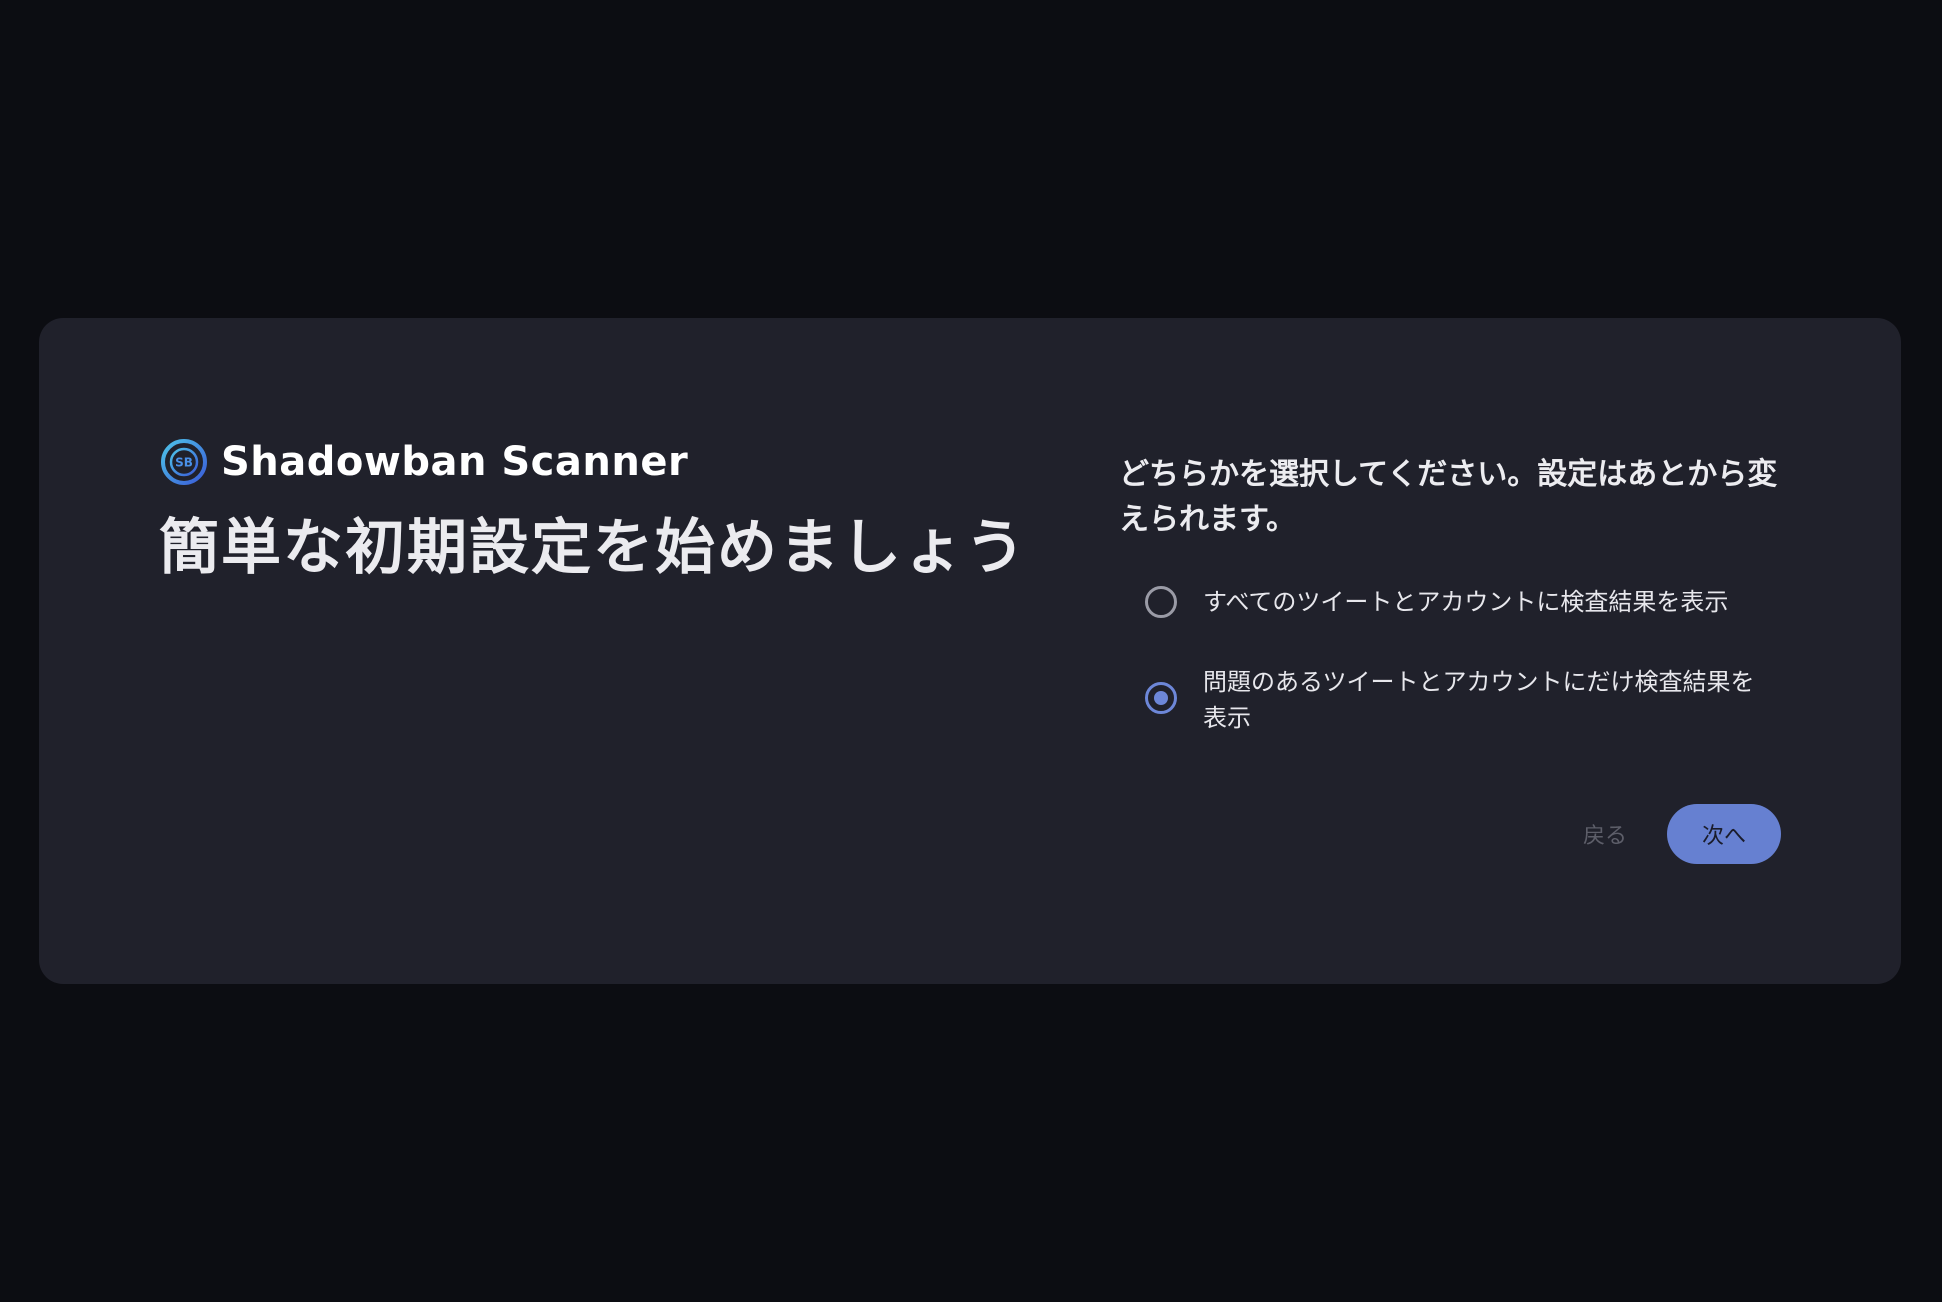  What do you see at coordinates (1724, 834) in the screenshot?
I see `next-button: 次へ` at bounding box center [1724, 834].